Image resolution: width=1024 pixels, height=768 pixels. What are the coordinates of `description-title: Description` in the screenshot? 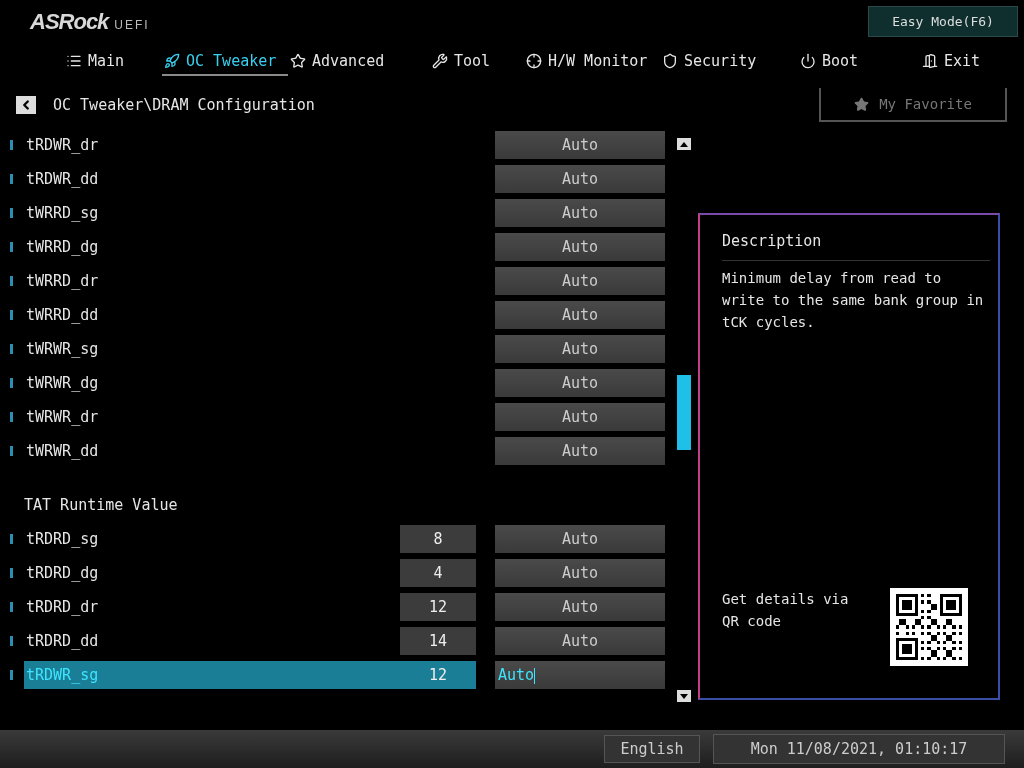 It's located at (856, 238).